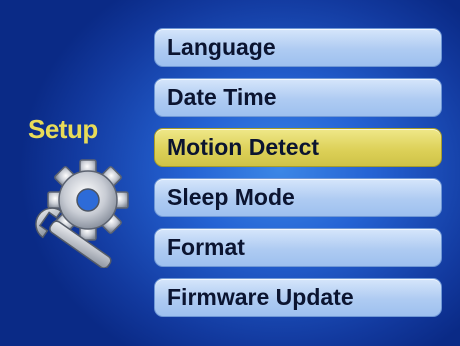  Describe the element at coordinates (63, 129) in the screenshot. I see `setup-title: Setup` at that location.